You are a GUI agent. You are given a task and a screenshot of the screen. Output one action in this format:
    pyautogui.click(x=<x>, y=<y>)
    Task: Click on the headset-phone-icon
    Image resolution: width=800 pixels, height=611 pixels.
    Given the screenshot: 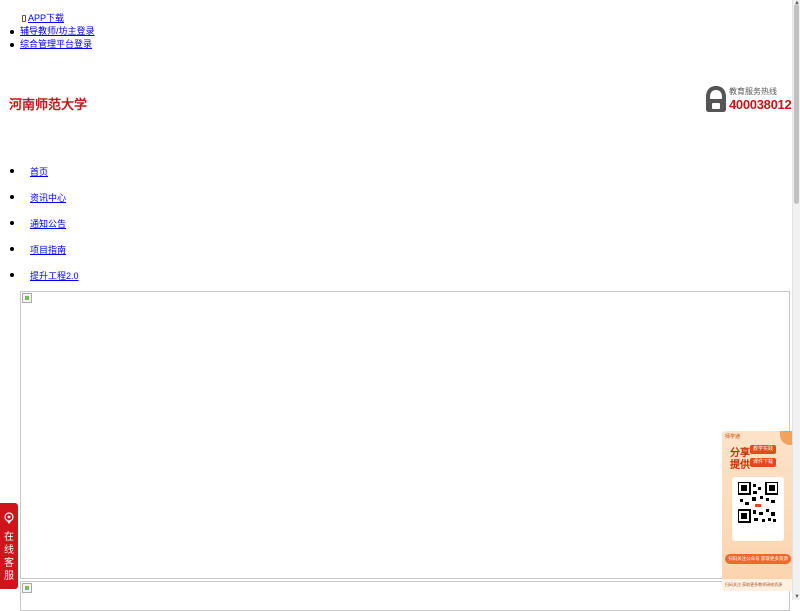 What is the action you would take?
    pyautogui.click(x=716, y=99)
    